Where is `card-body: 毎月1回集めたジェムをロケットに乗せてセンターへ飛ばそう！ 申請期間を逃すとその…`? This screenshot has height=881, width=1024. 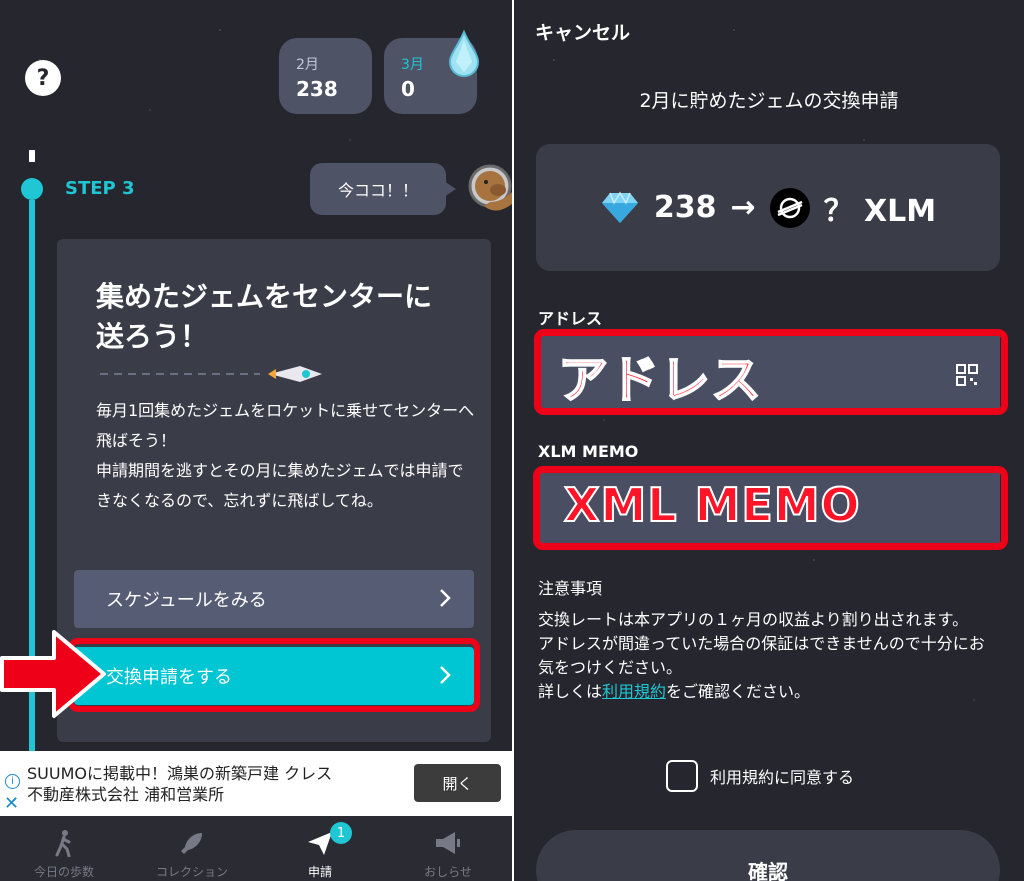
card-body: 毎月1回集めたジェムをロケットに乗せてセンターへ飛ばそう！ 申請期間を逃すとその… is located at coordinates (285, 455).